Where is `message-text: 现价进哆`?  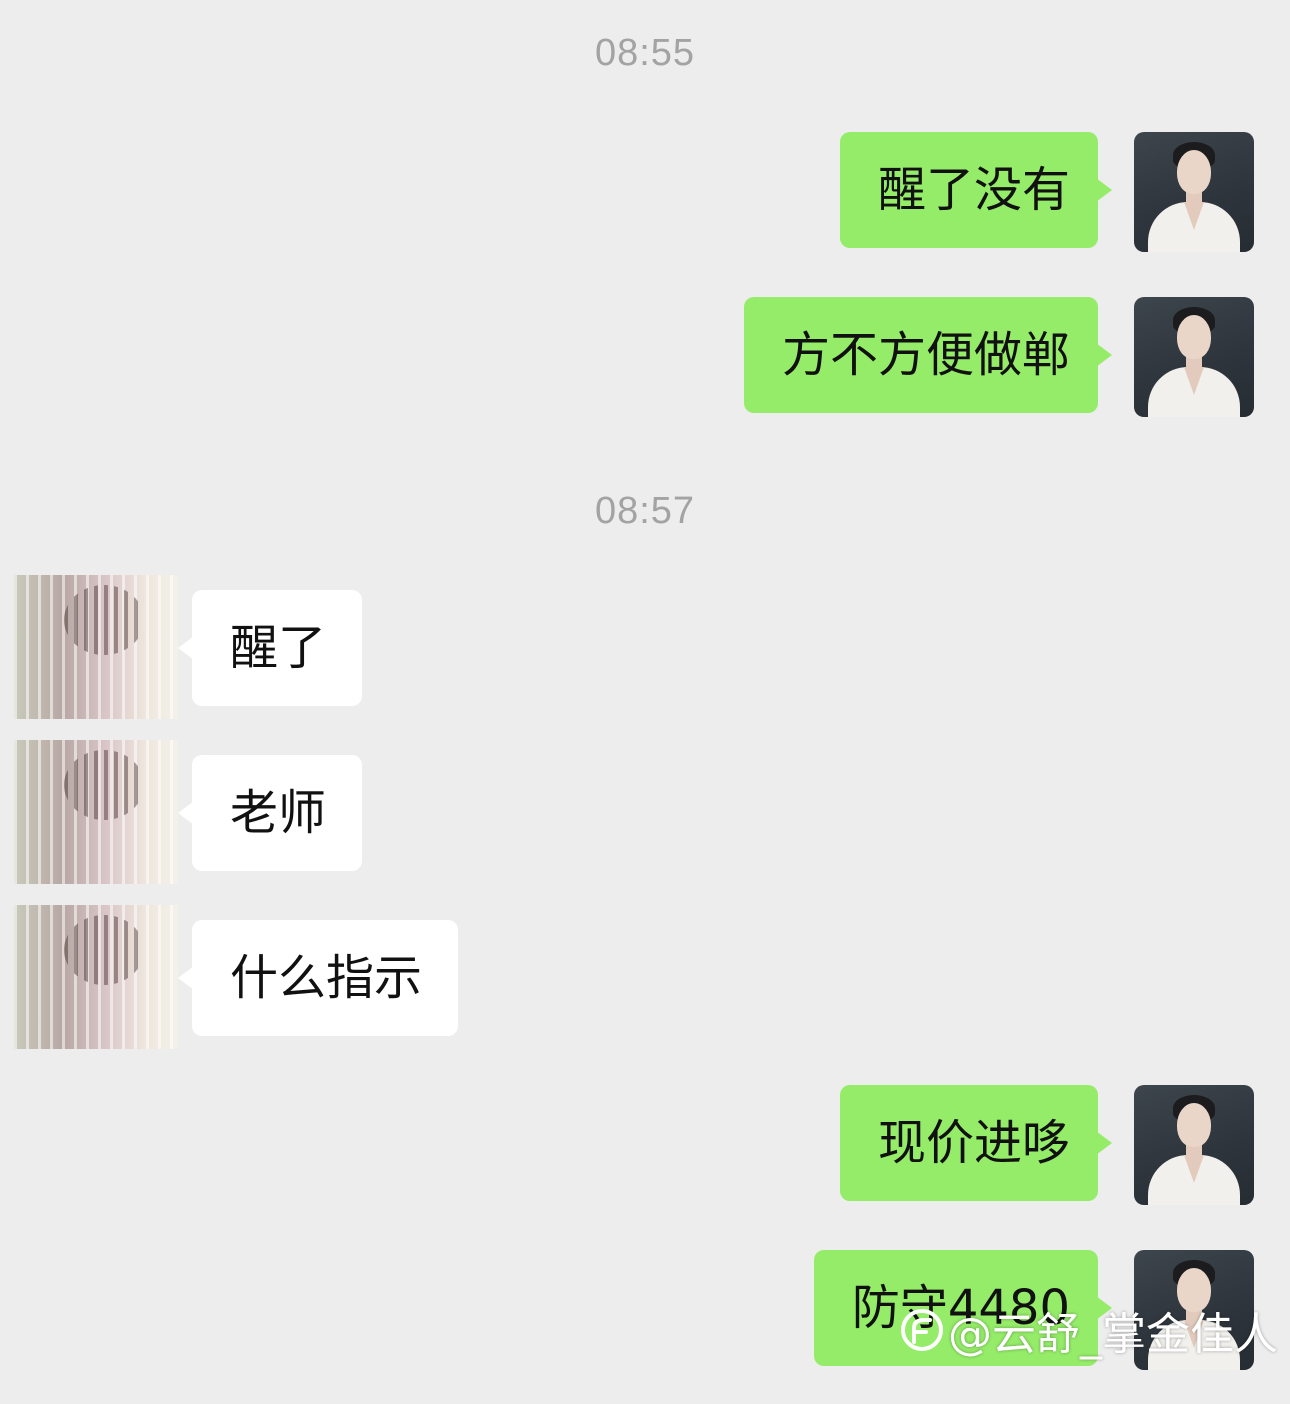 message-text: 现价进哆 is located at coordinates (973, 1143).